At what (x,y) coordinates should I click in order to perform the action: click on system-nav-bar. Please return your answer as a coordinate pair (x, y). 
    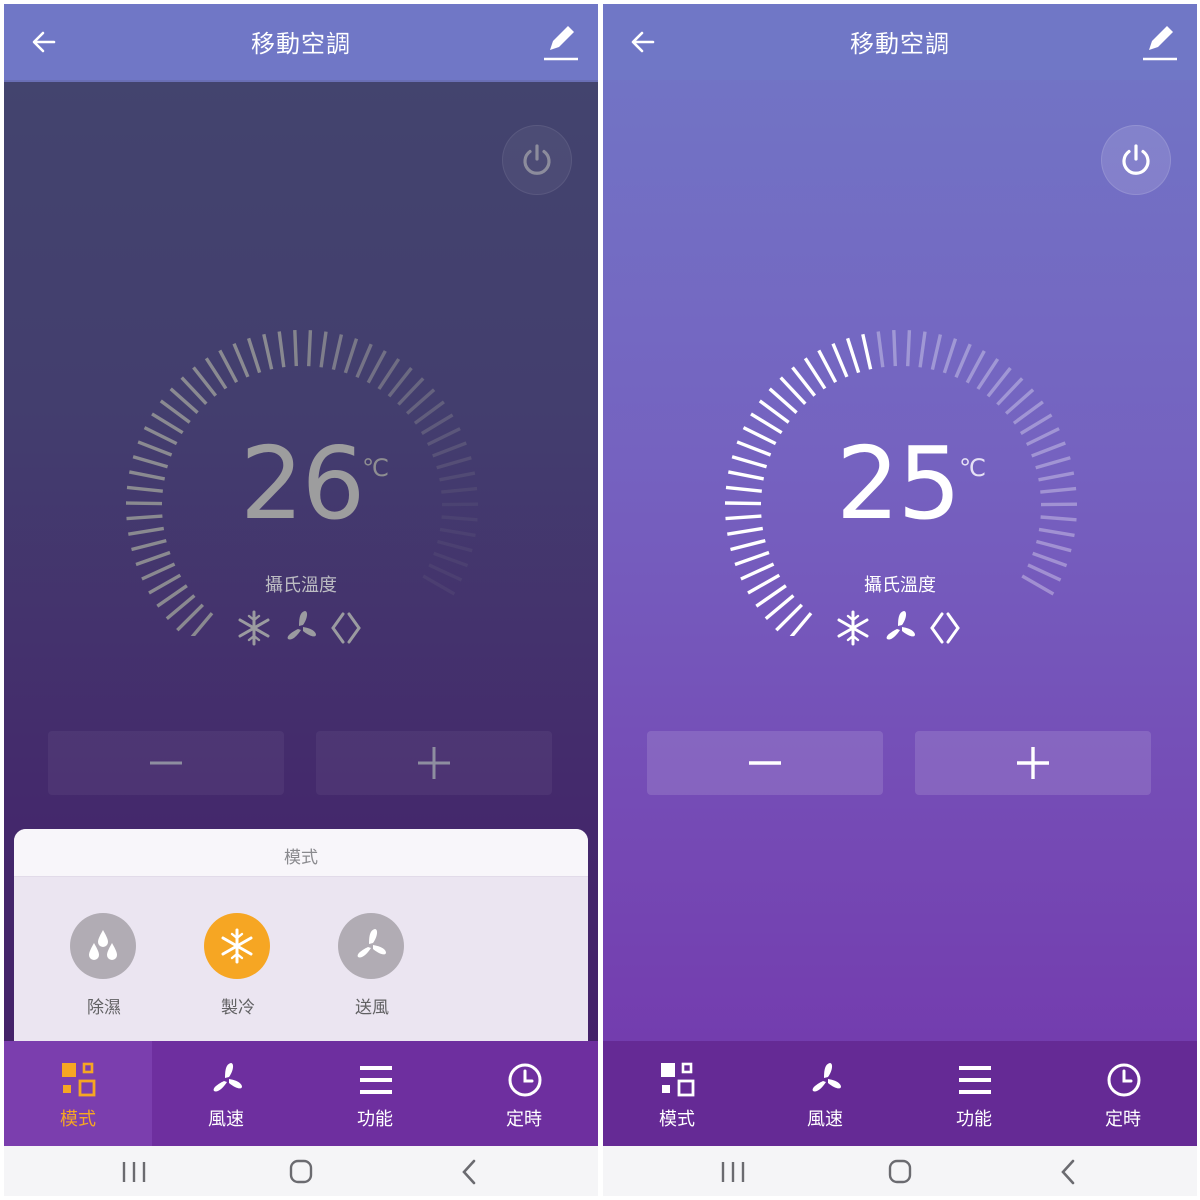
    Looking at the image, I should click on (301, 1171).